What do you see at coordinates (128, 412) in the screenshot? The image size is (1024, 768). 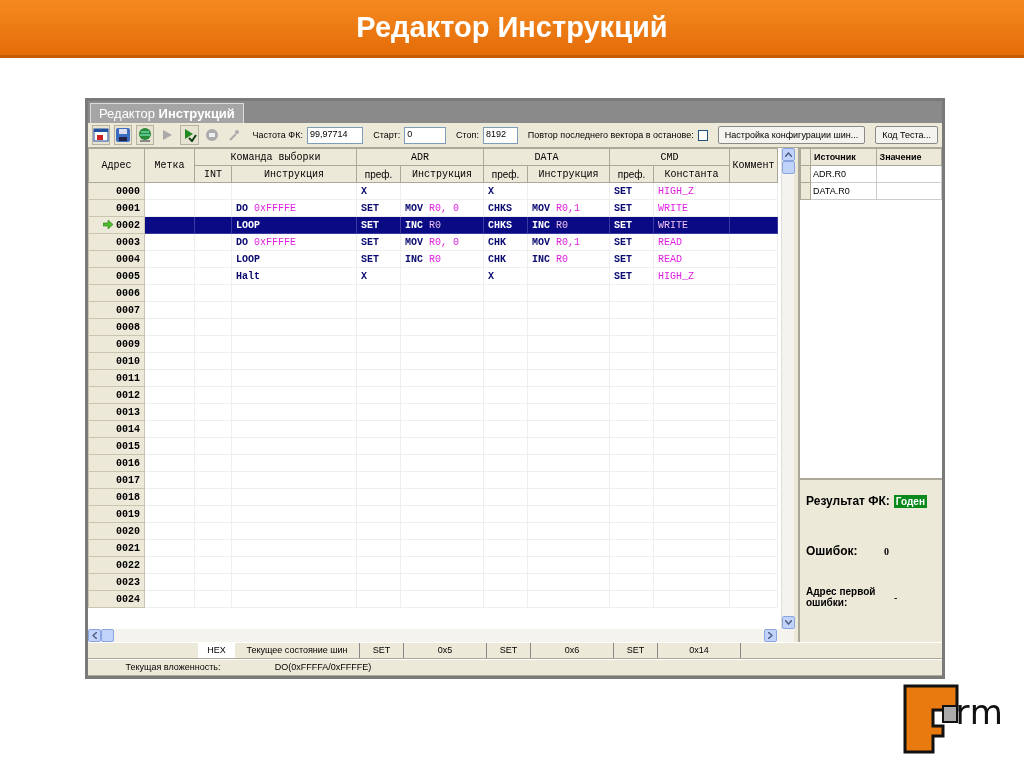 I see `row-number: 0013` at bounding box center [128, 412].